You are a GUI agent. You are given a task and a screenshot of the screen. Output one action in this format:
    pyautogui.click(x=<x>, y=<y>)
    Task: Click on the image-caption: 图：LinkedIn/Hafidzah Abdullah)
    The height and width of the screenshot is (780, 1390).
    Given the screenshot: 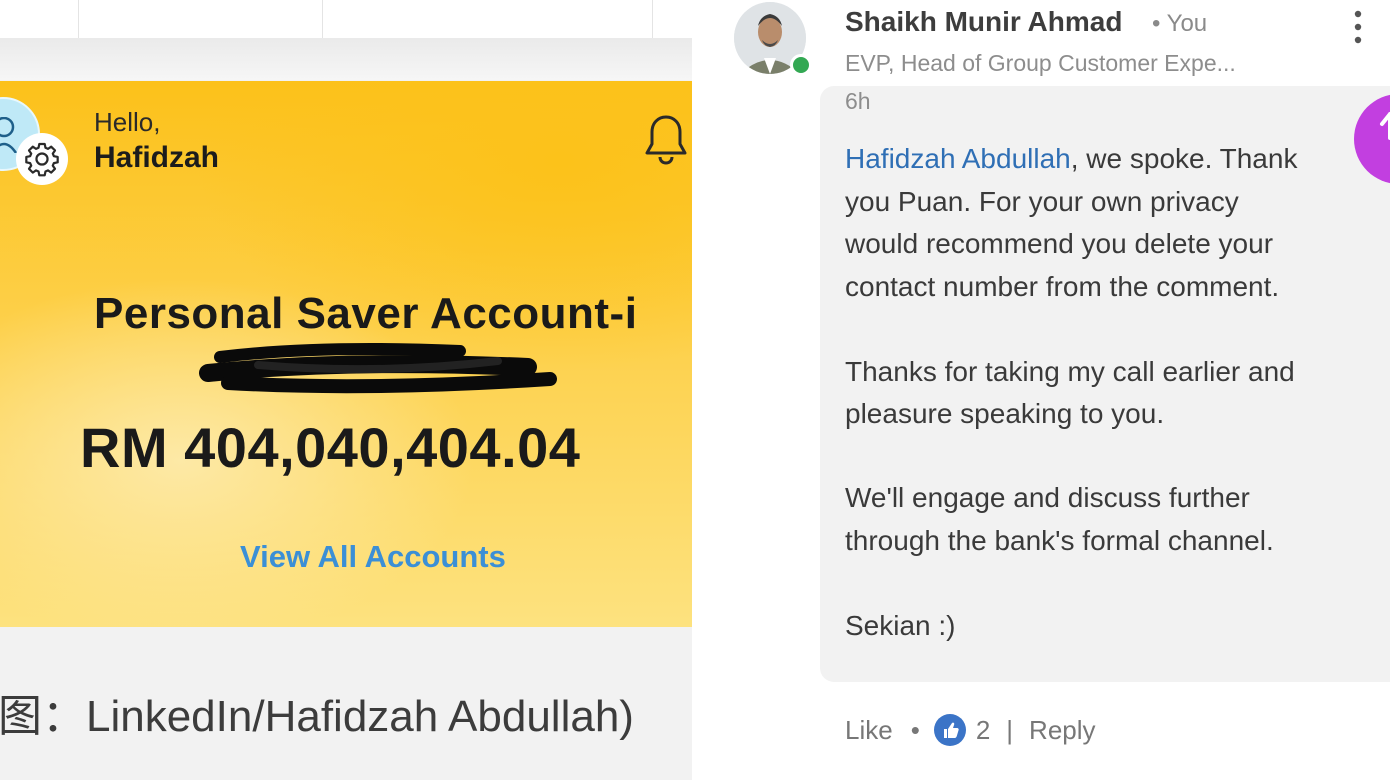 What is the action you would take?
    pyautogui.click(x=317, y=716)
    